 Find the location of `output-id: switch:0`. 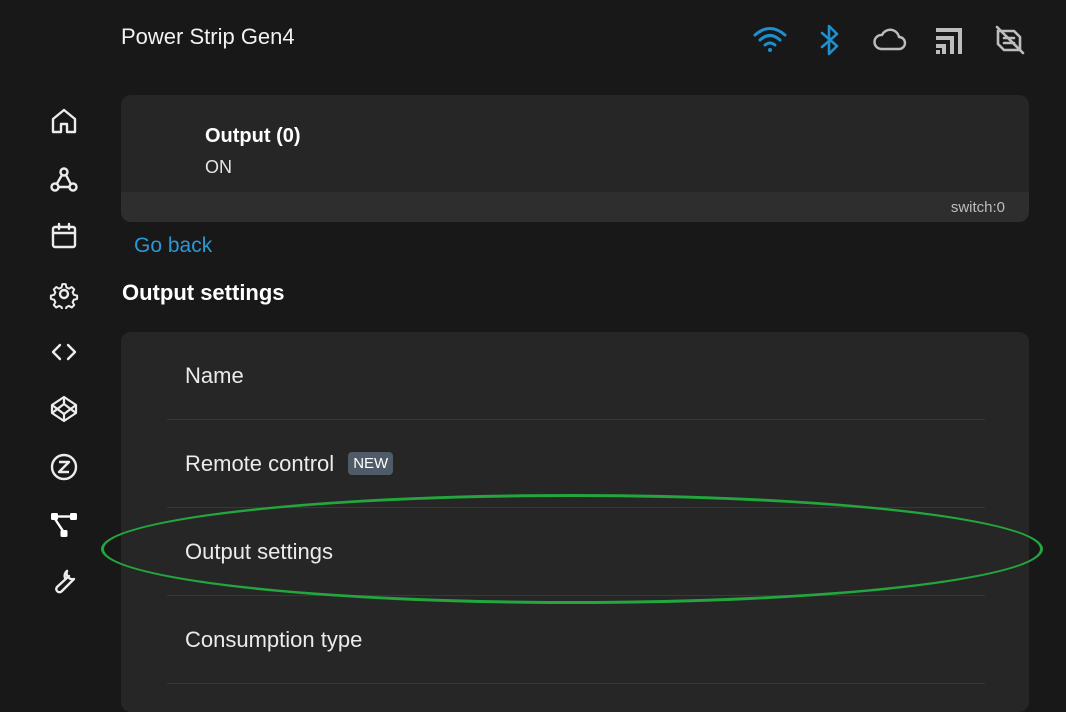

output-id: switch:0 is located at coordinates (977, 207).